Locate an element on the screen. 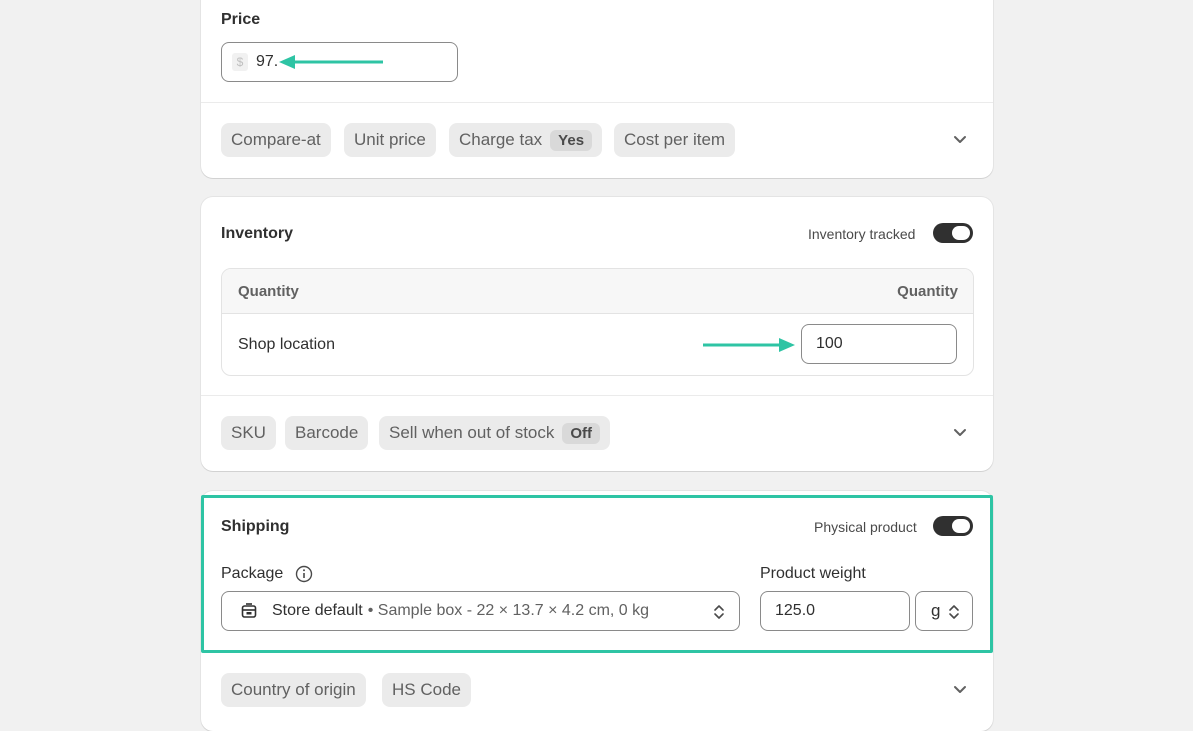 This screenshot has width=1193, height=731. chip-country-of-origin: Country of origin is located at coordinates (293, 690).